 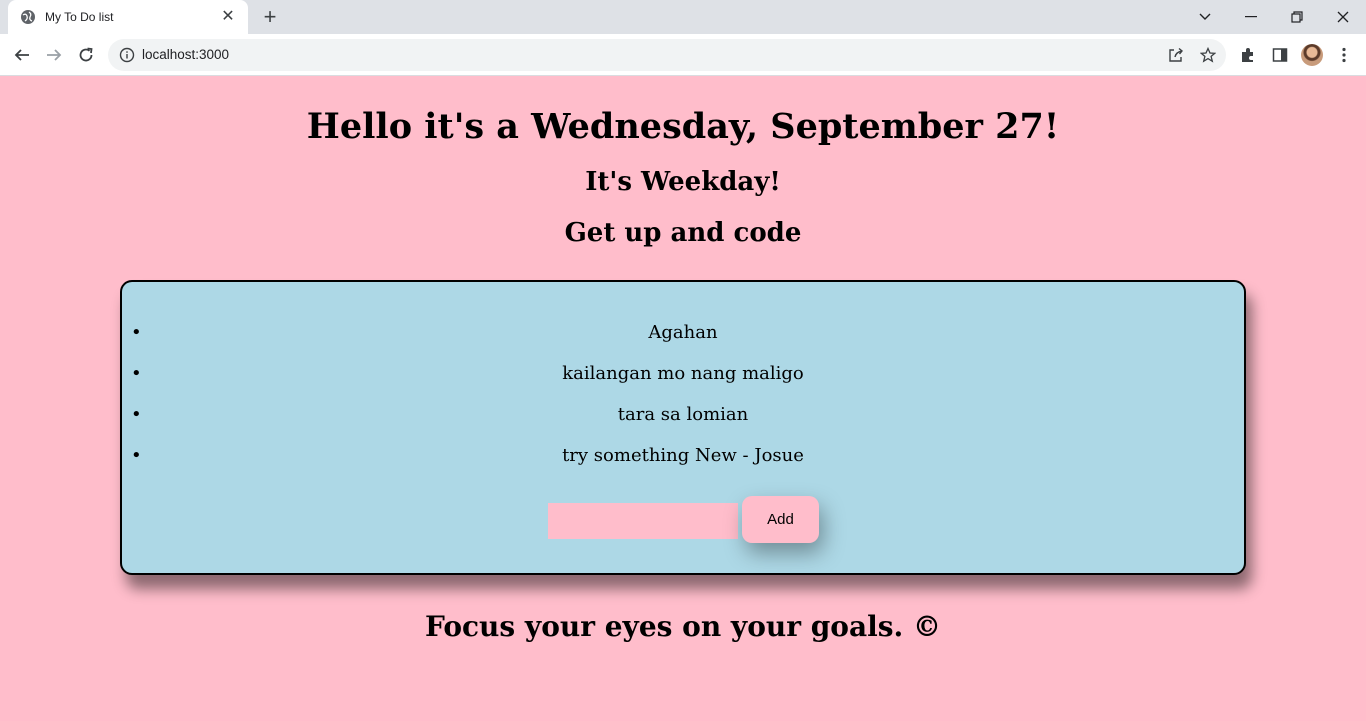 I want to click on tab-title: My To Do list, so click(x=79, y=17).